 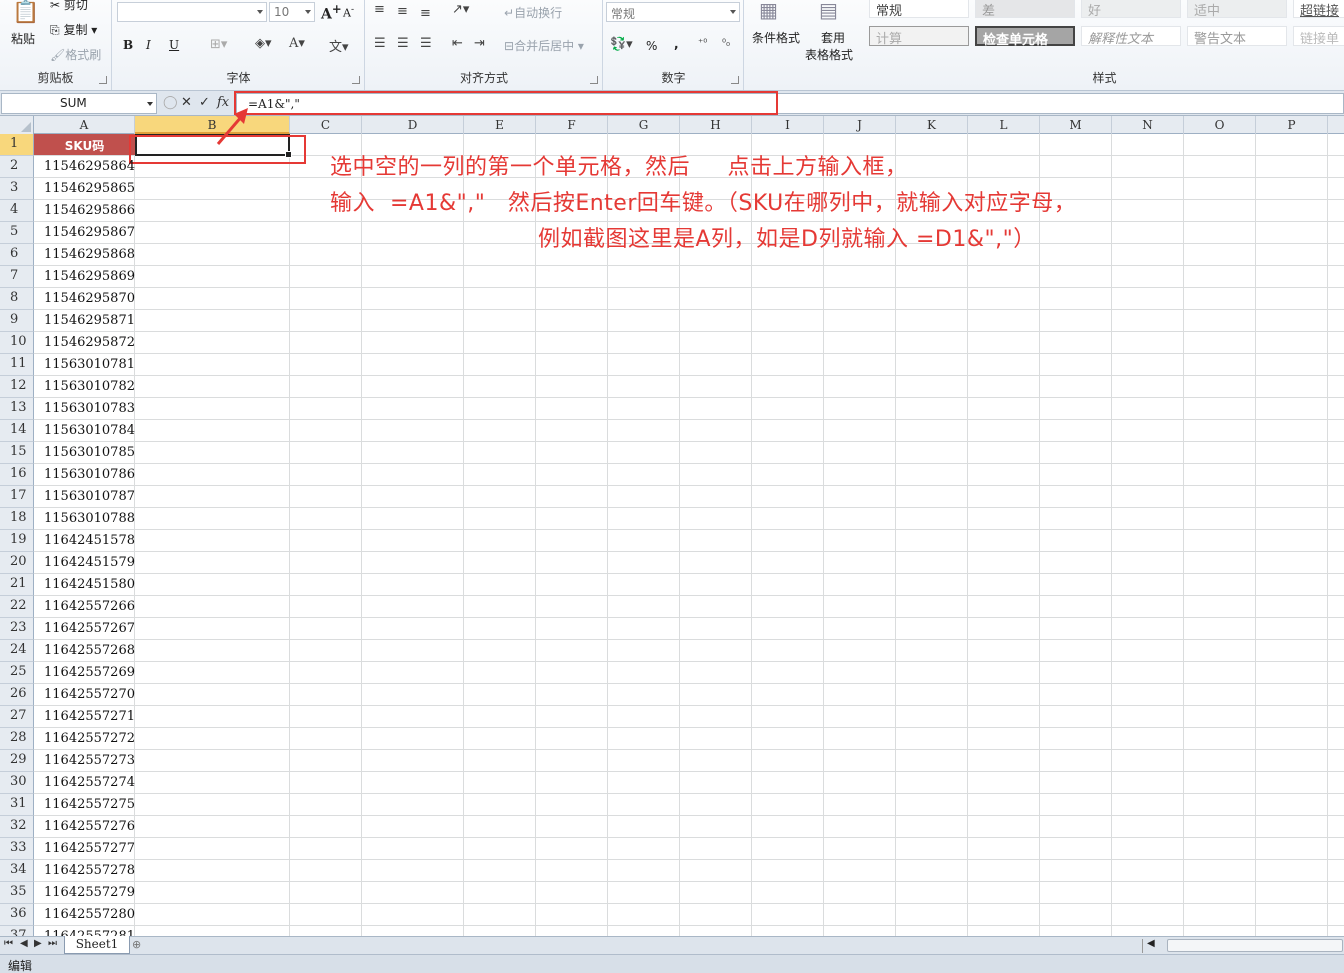 I want to click on style-good: 好, so click(x=1131, y=9).